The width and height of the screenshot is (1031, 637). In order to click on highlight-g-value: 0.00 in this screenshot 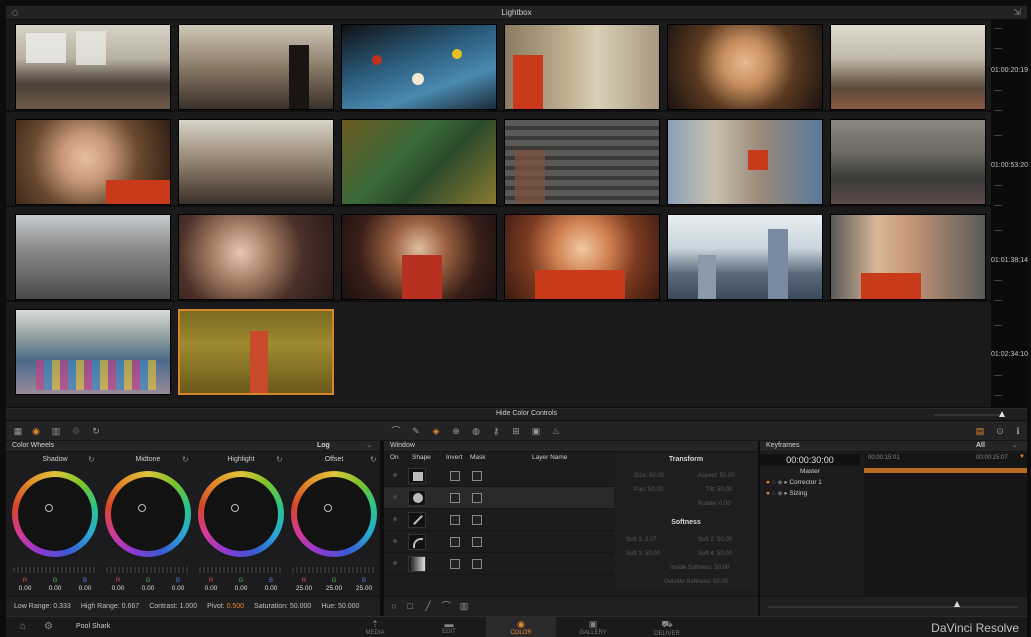, I will do `click(241, 588)`.